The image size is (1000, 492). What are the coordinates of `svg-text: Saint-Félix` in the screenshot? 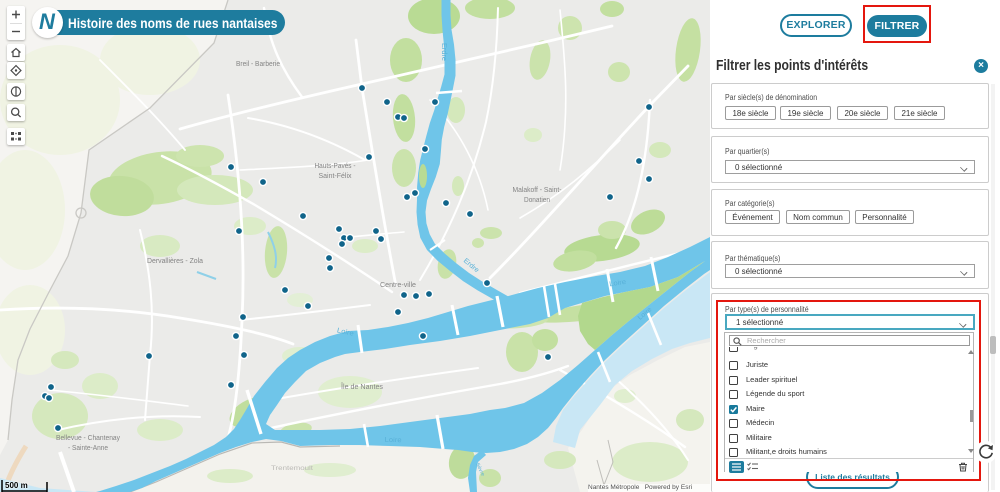 It's located at (335, 176).